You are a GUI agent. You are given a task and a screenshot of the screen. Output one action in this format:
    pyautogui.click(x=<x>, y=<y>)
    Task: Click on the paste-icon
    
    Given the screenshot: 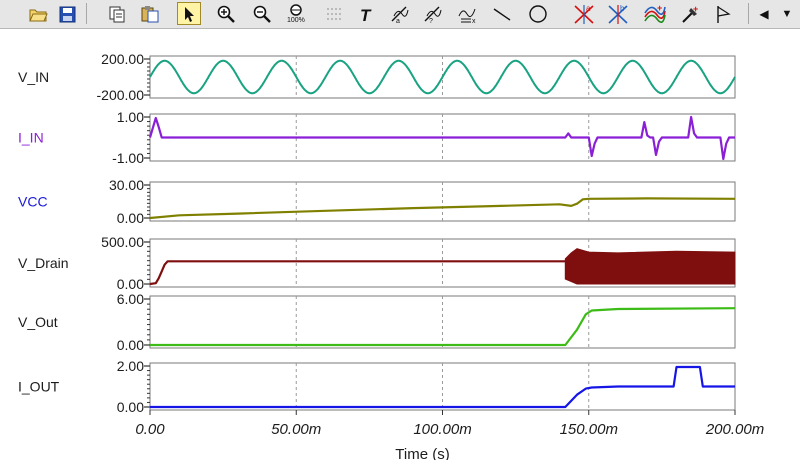 What is the action you would take?
    pyautogui.click(x=150, y=13)
    